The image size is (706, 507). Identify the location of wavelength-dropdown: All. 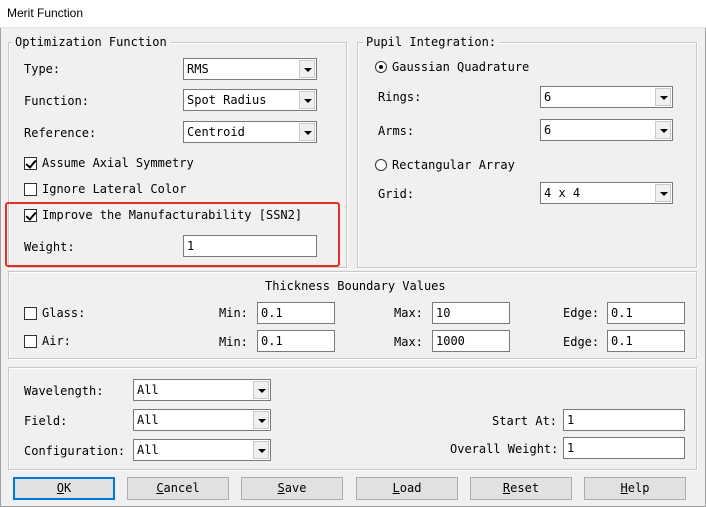
(202, 390).